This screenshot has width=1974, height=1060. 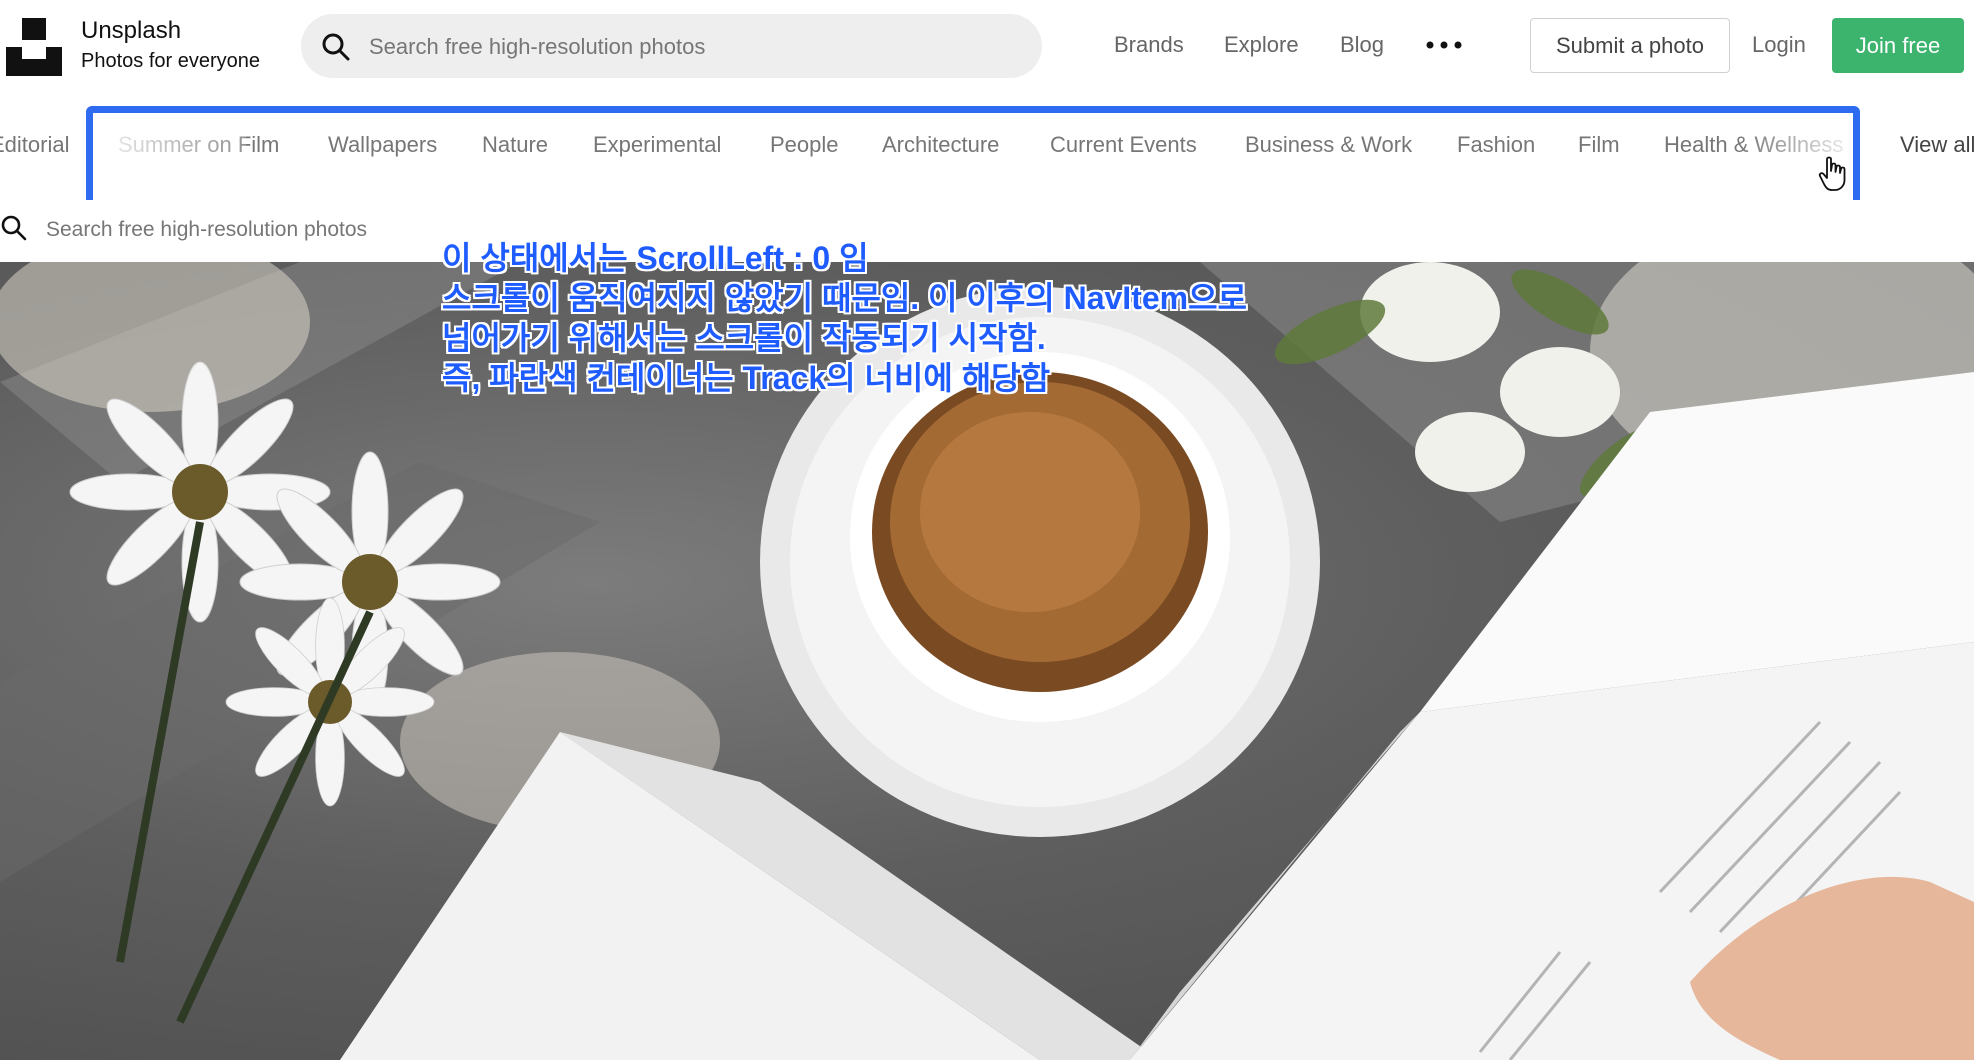 I want to click on search-input: Search free high-resolution photos, so click(x=671, y=46).